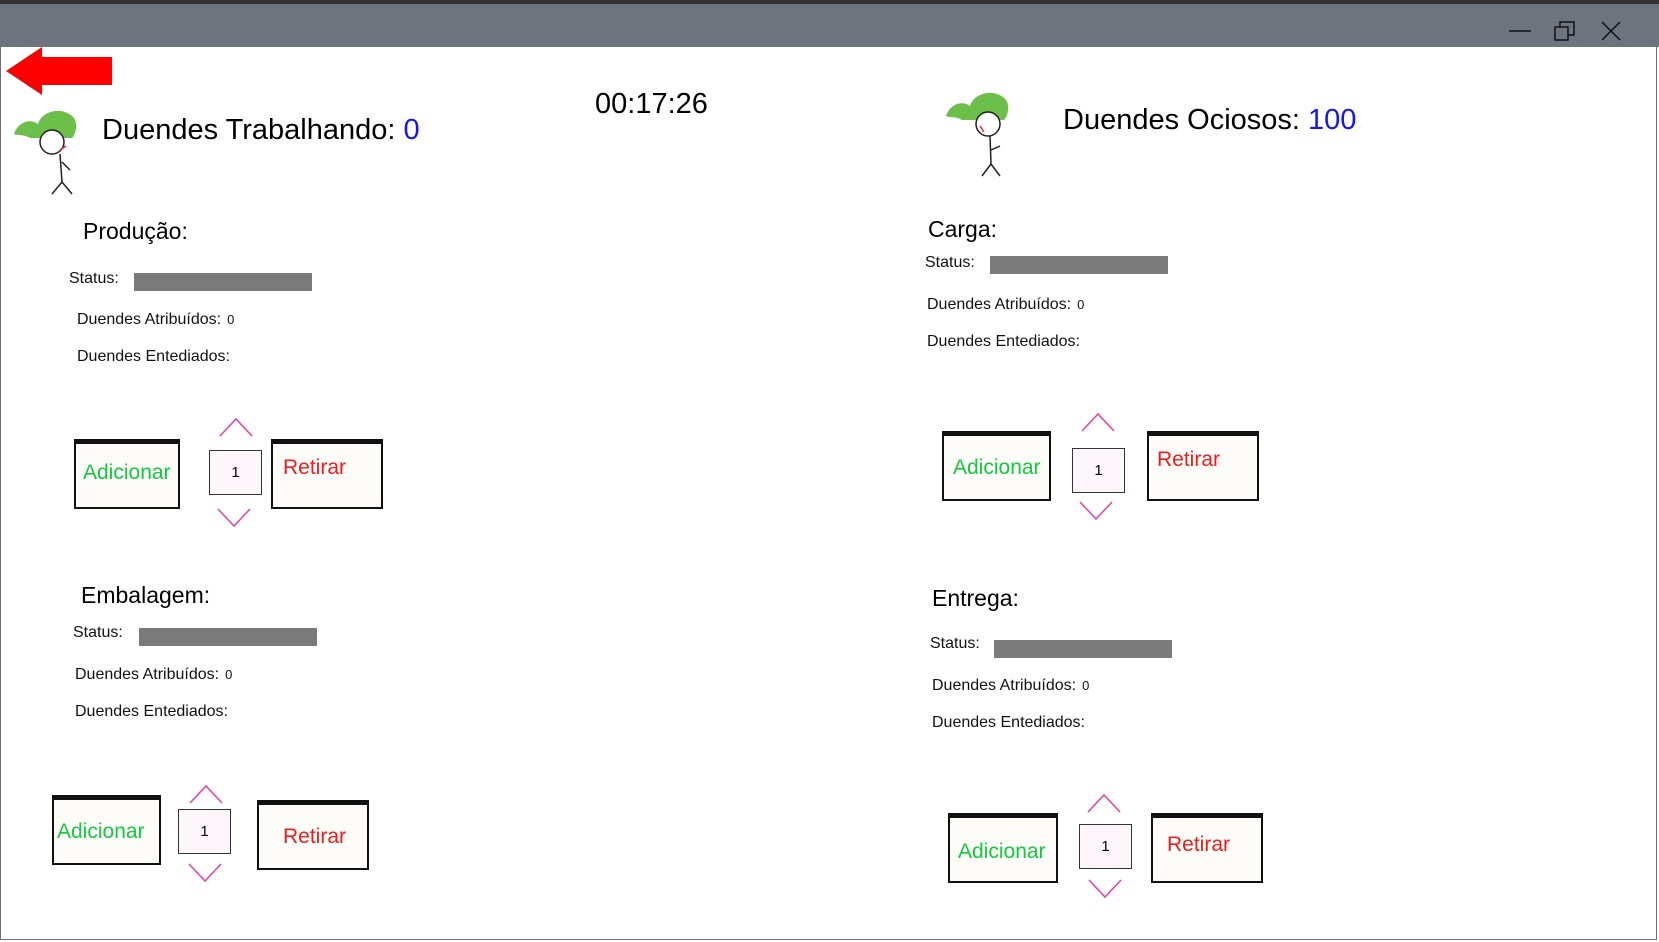 The height and width of the screenshot is (942, 1659). What do you see at coordinates (977, 134) in the screenshot?
I see `elf-idle-icon` at bounding box center [977, 134].